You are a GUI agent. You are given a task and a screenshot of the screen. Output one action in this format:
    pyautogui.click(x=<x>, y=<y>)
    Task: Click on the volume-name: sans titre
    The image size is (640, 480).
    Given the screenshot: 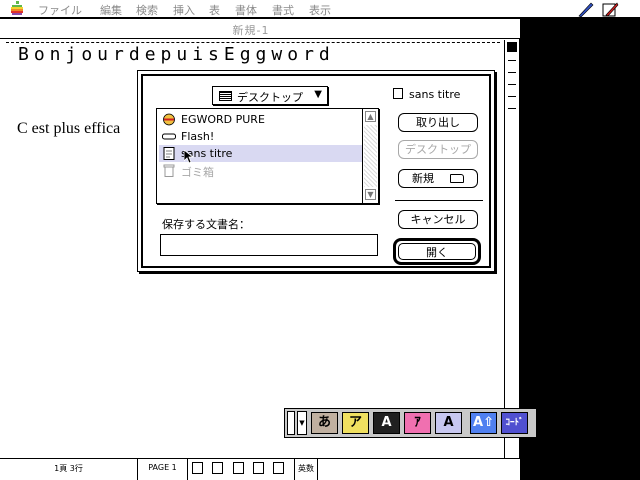 What is the action you would take?
    pyautogui.click(x=435, y=94)
    